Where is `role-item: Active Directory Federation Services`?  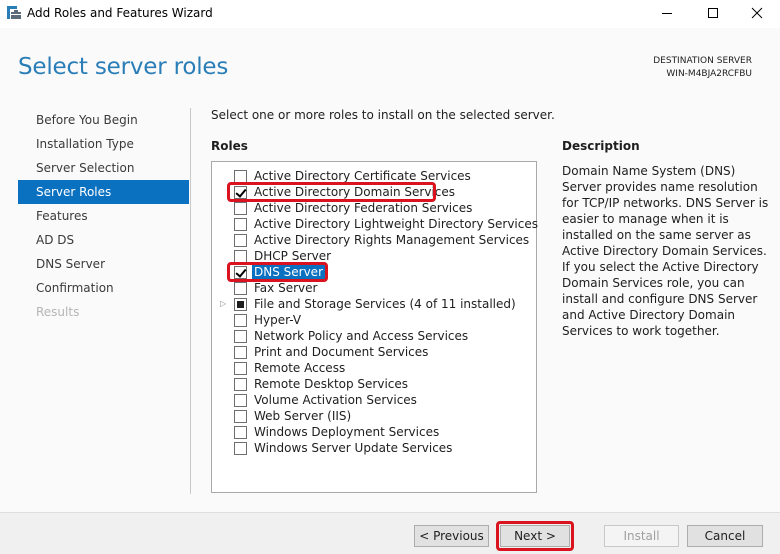 role-item: Active Directory Federation Services is located at coordinates (372, 208).